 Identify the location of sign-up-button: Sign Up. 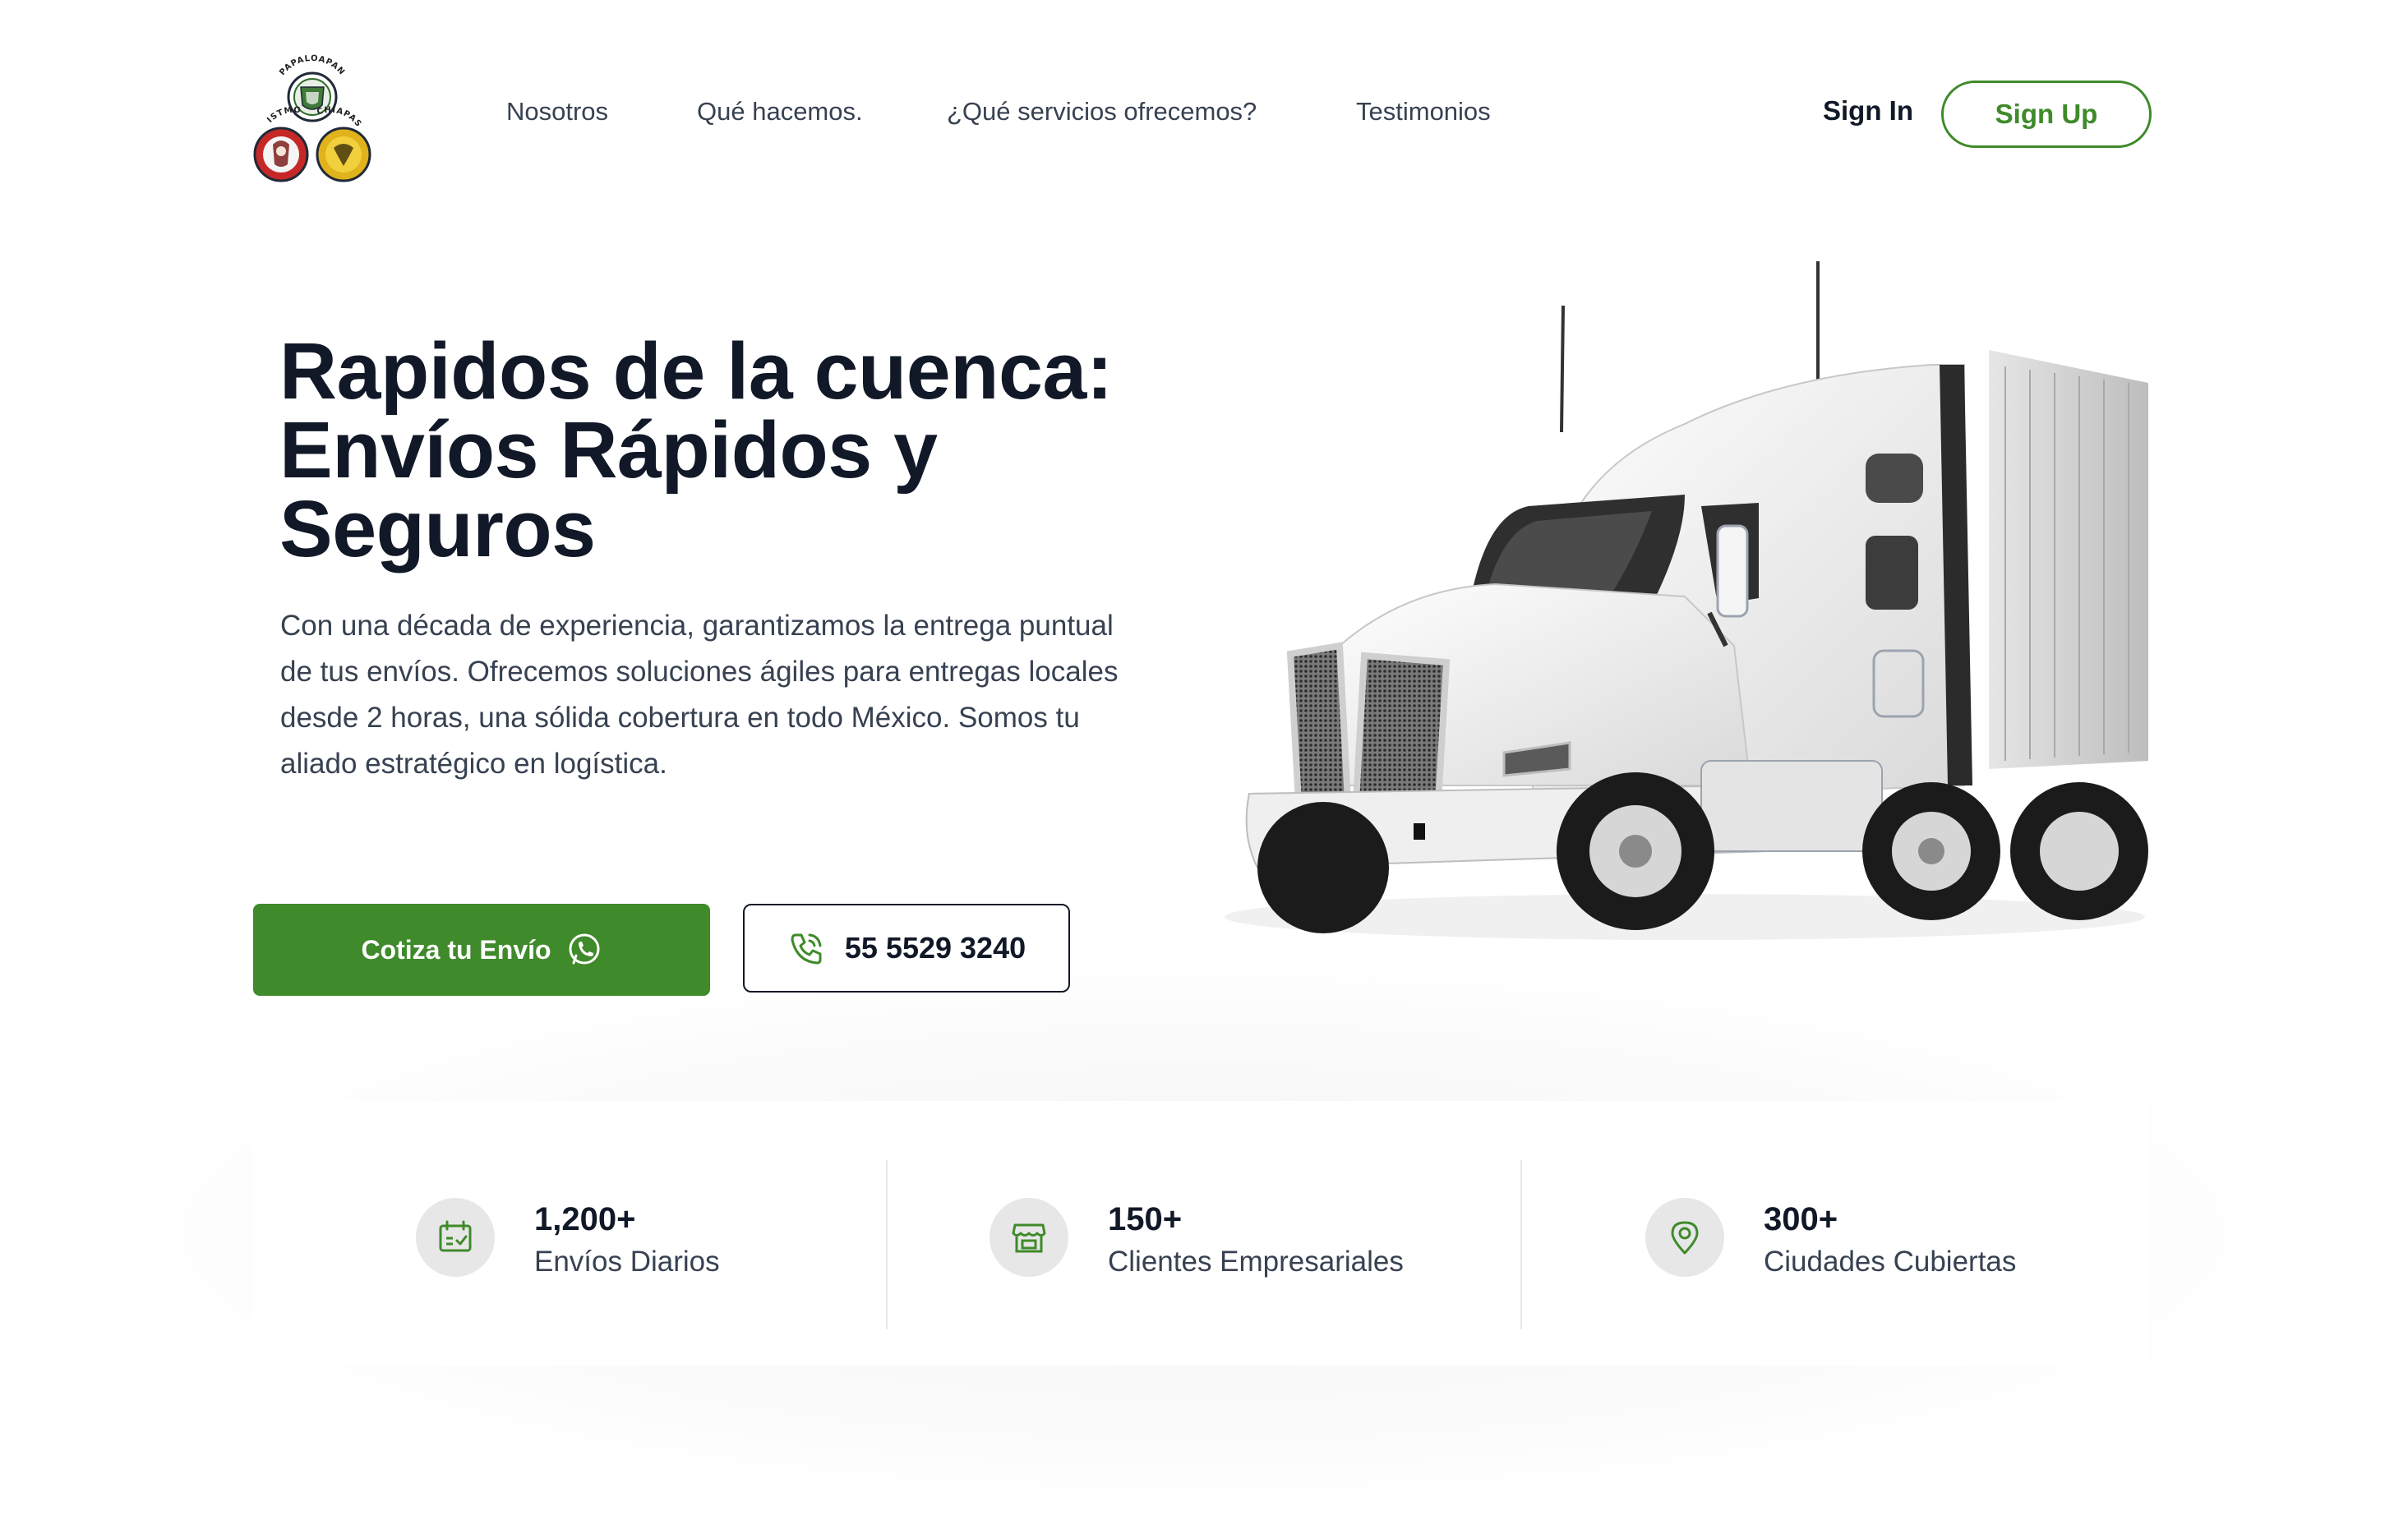
(2046, 114).